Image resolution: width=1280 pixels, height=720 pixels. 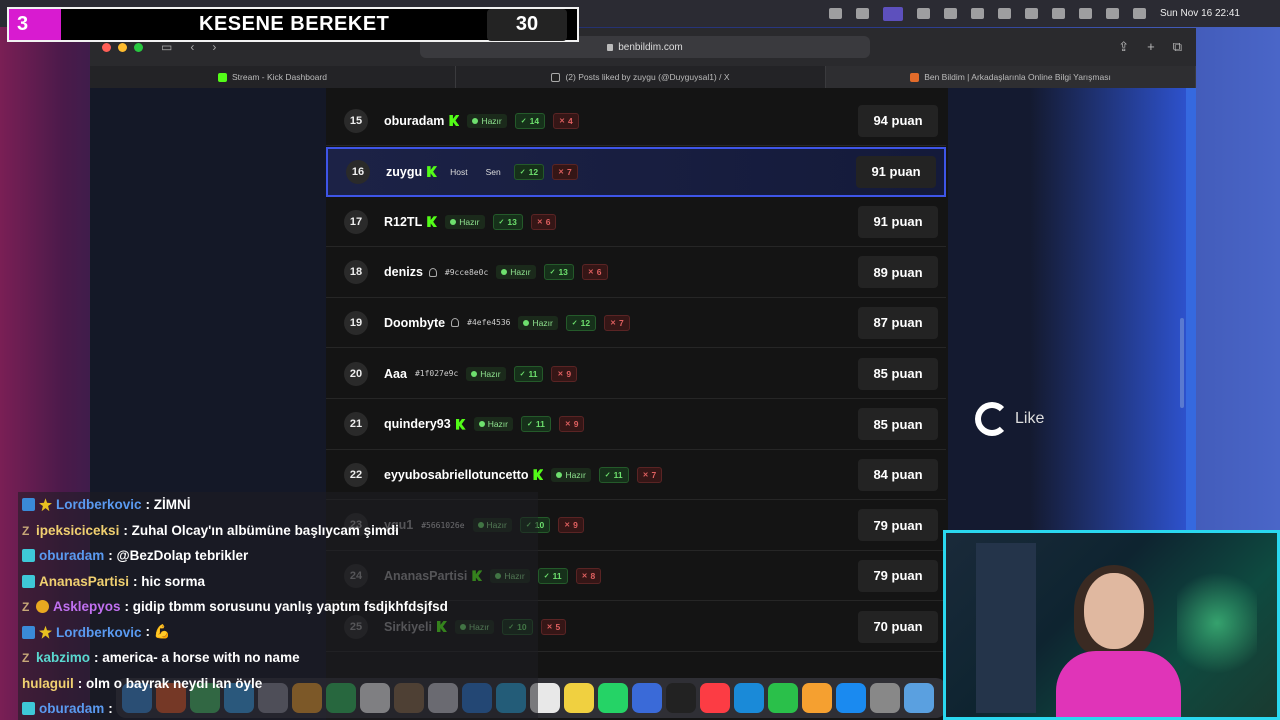 I want to click on streamer-body, so click(x=1118, y=684).